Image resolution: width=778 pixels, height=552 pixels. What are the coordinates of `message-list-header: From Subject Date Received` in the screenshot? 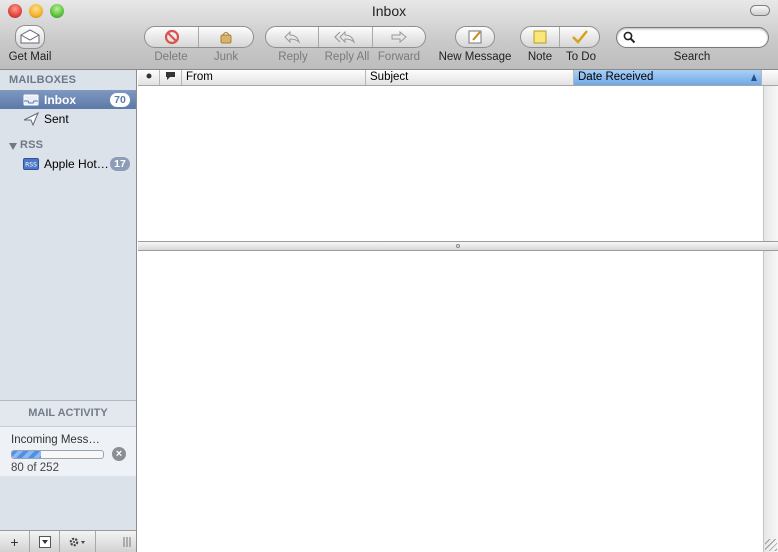 It's located at (458, 78).